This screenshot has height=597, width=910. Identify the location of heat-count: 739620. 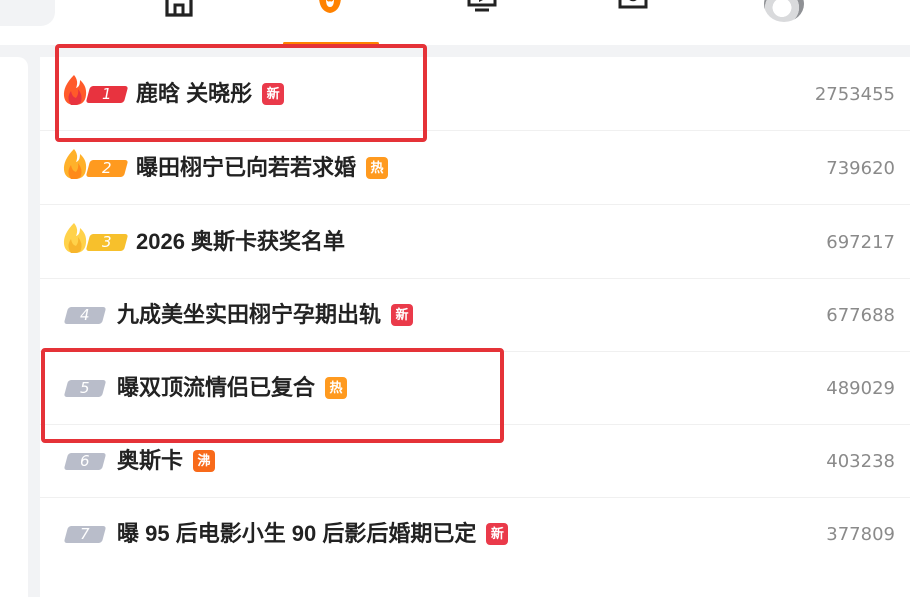
(860, 168).